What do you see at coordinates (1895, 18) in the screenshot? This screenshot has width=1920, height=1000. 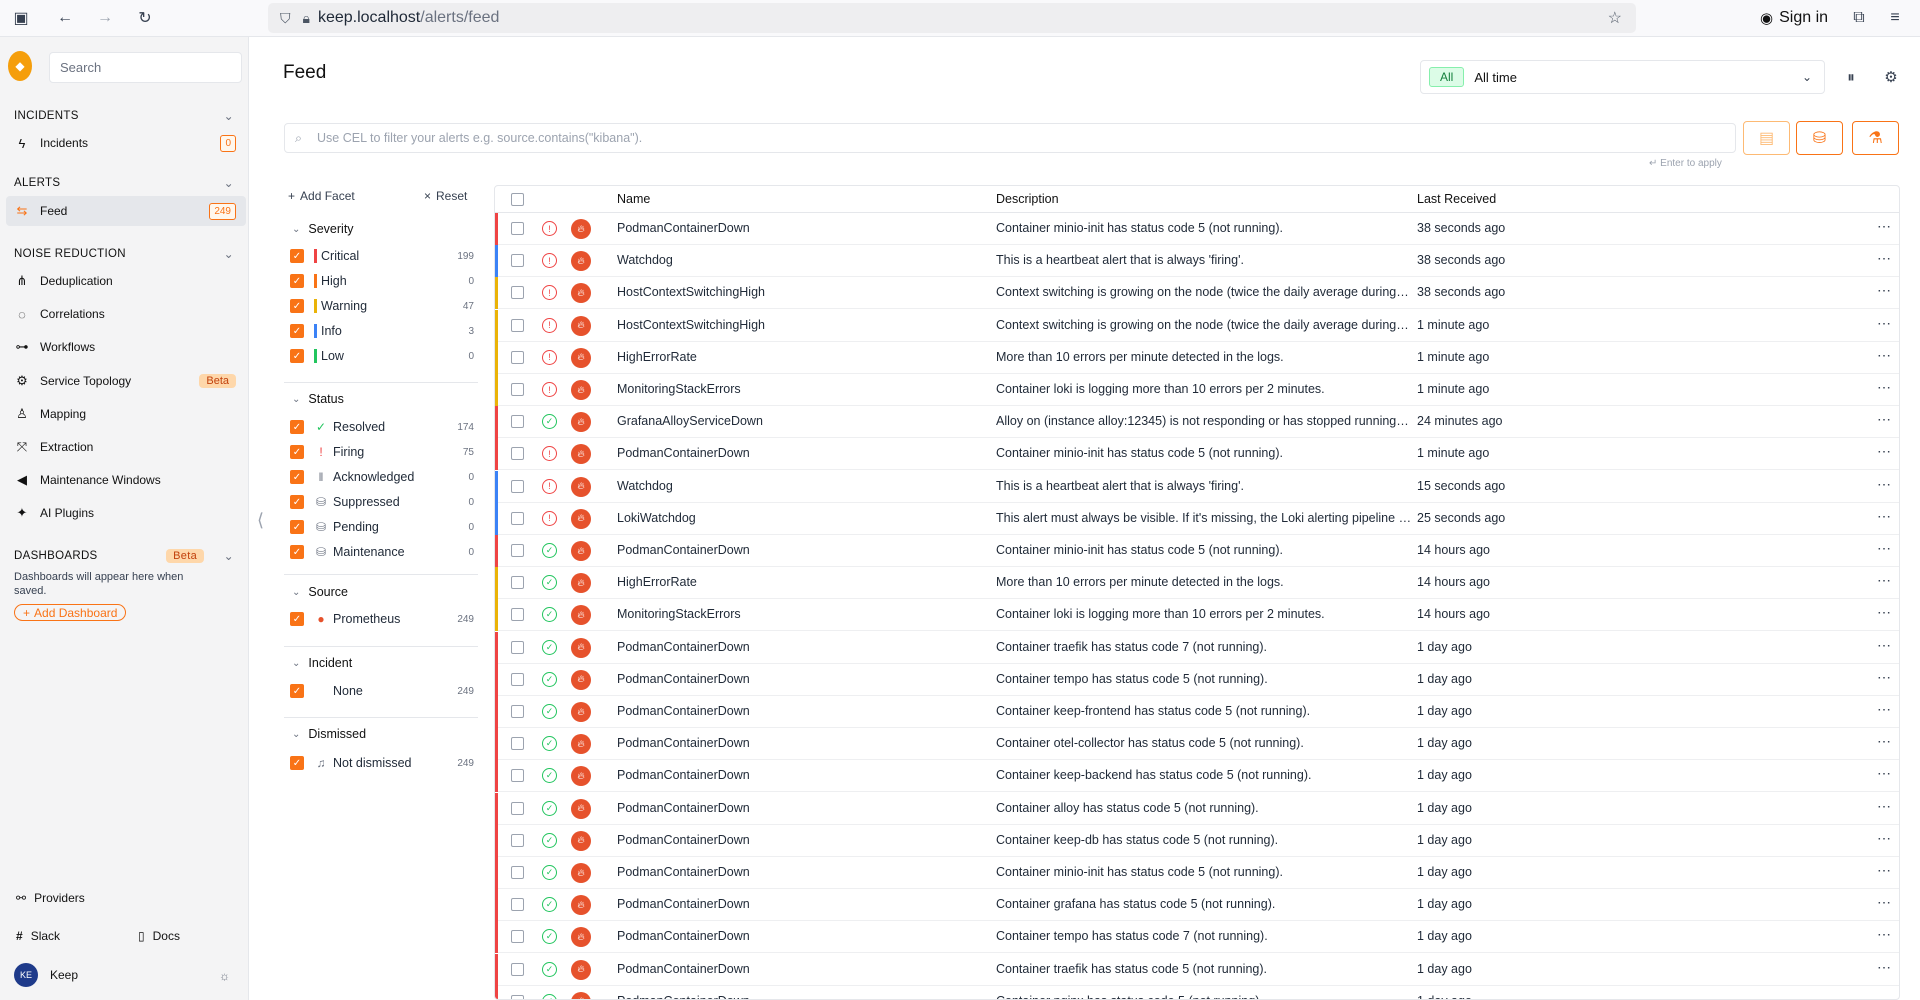 I see `menu-icon: ≡` at bounding box center [1895, 18].